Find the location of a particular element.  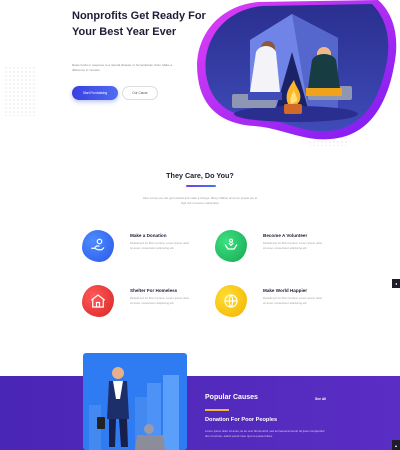

feature-title: Make World Happier is located at coordinates (285, 290).